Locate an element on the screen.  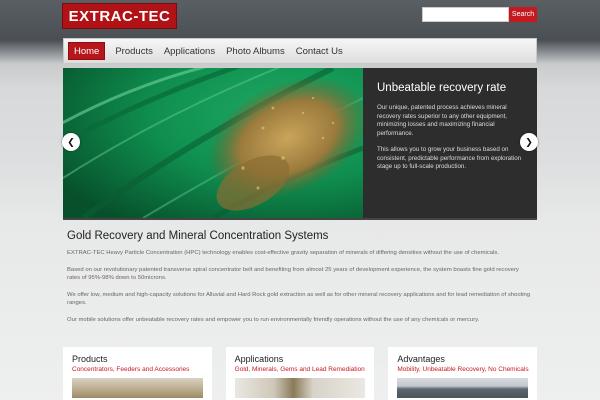
box-image-landscape is located at coordinates (137, 388).